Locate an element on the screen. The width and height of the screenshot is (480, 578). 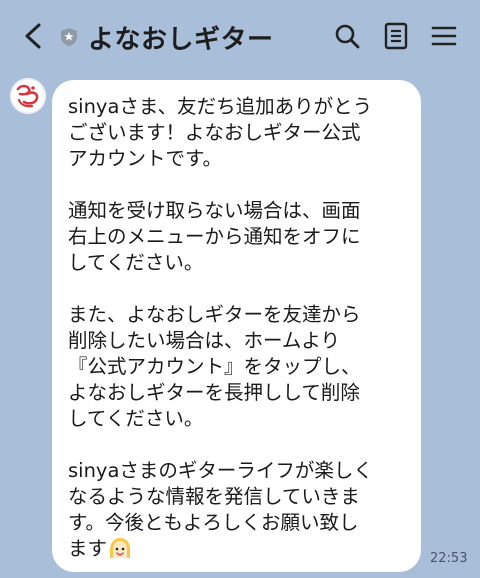
menu-icon is located at coordinates (444, 36).